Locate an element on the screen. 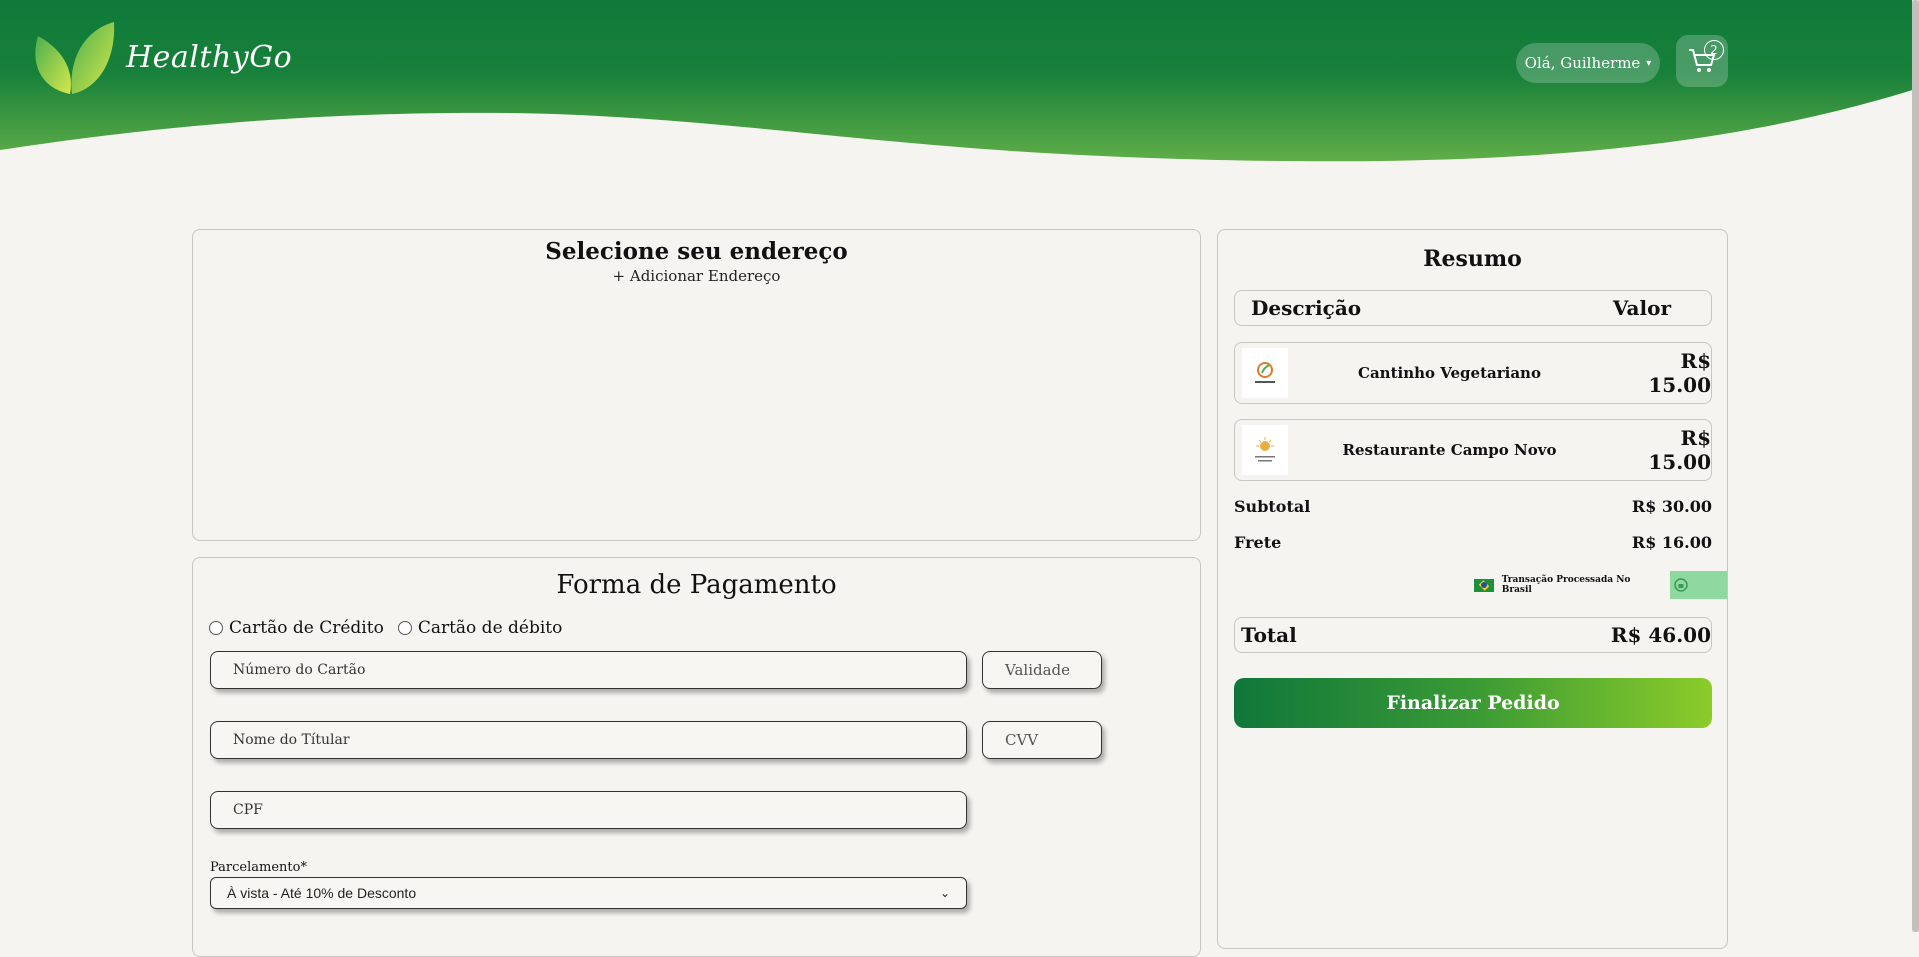  shipping-label: Frete is located at coordinates (1258, 542).